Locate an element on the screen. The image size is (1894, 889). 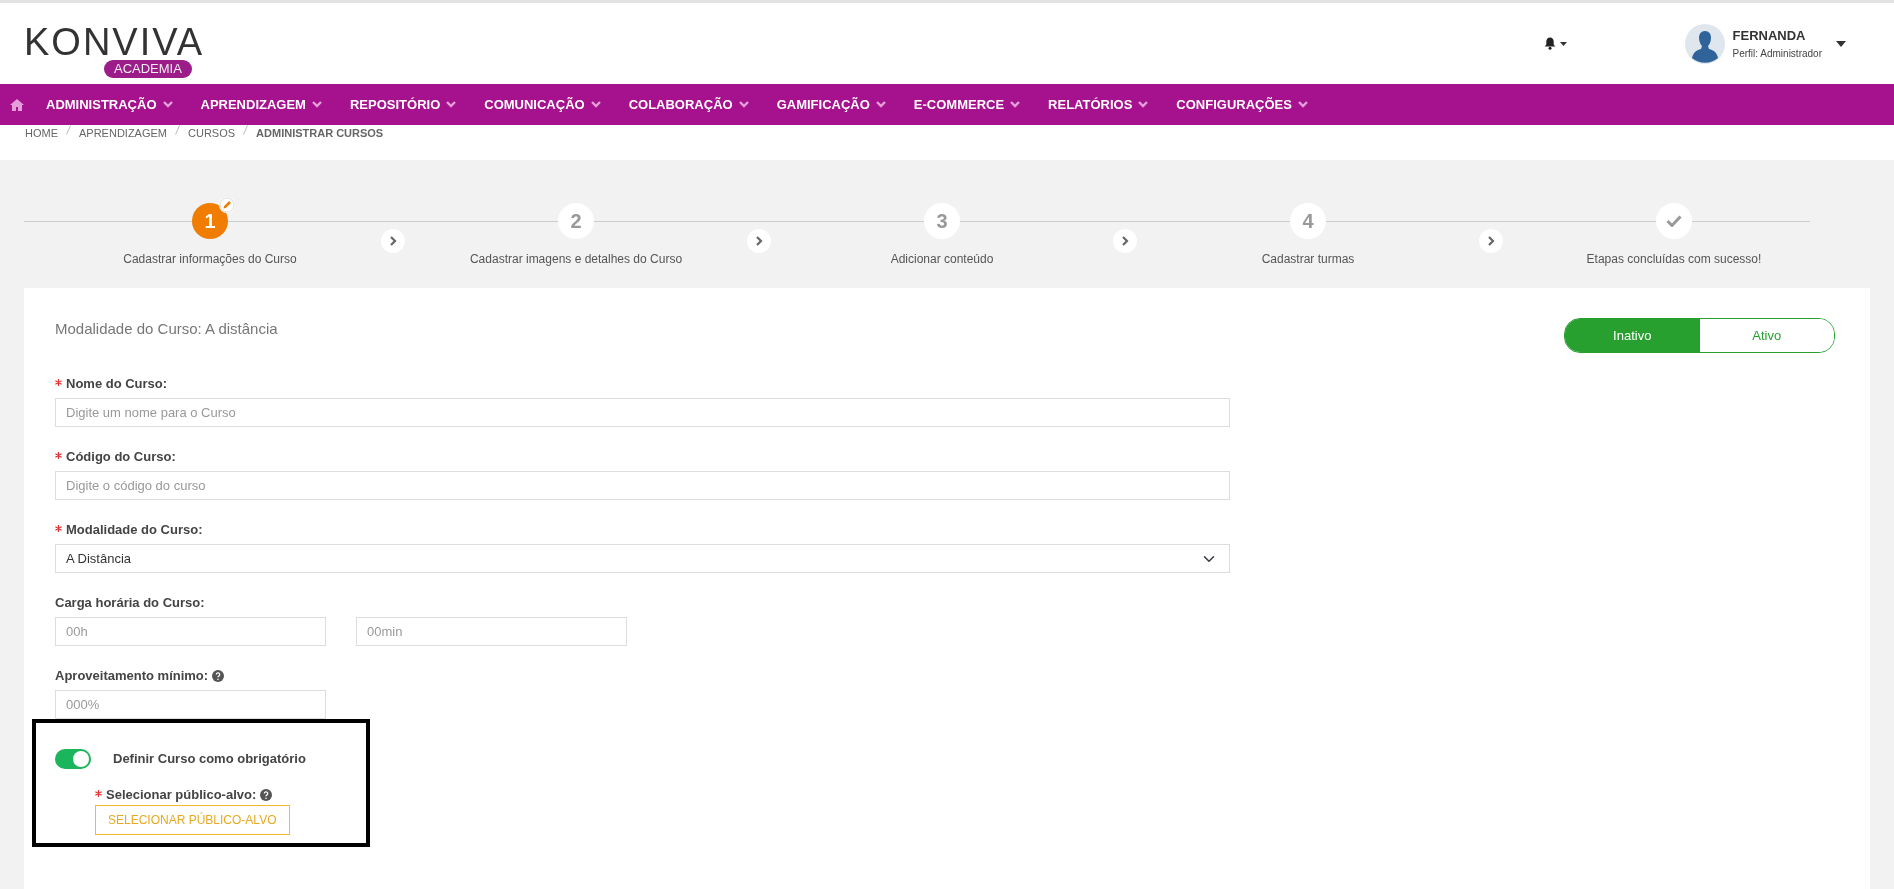
field-label: Aproveitamento mínimo: is located at coordinates (132, 676).